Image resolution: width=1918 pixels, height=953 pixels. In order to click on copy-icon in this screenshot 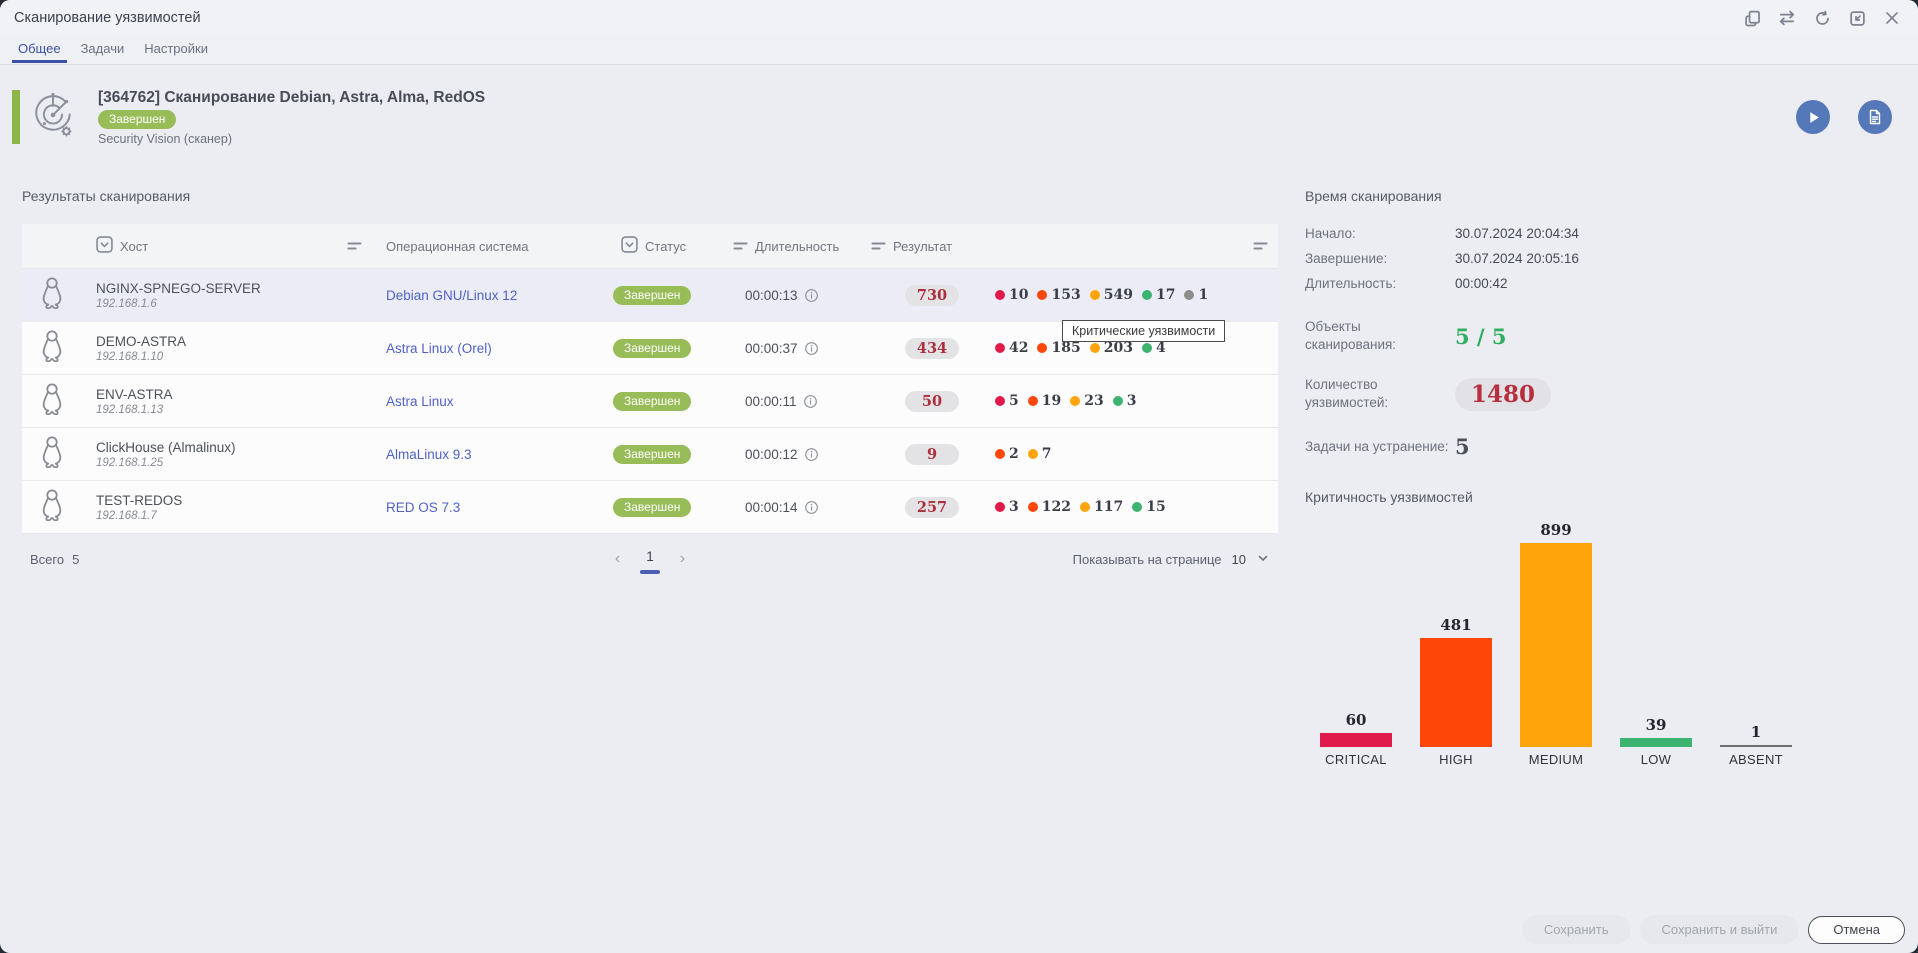, I will do `click(1752, 18)`.